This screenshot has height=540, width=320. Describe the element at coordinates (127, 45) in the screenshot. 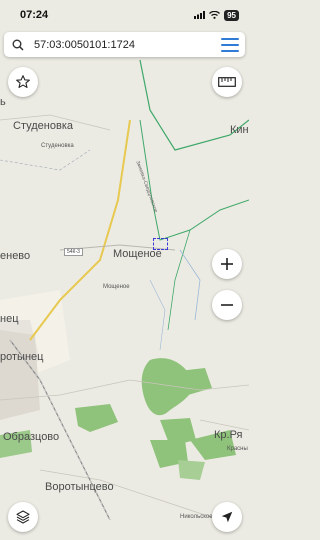

I see `search-input: 57:03:0050101:1724` at that location.